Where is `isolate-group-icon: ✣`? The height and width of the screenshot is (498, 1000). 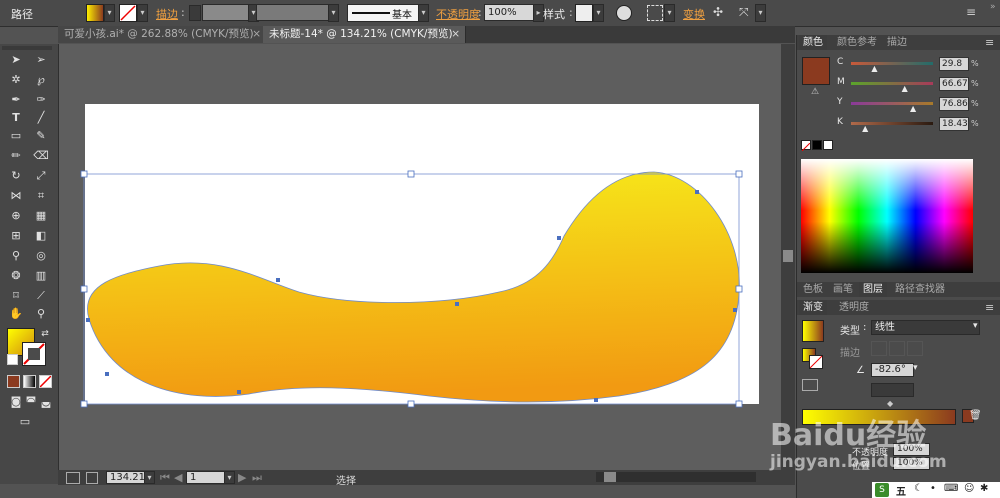
isolate-group-icon: ✣ is located at coordinates (718, 12).